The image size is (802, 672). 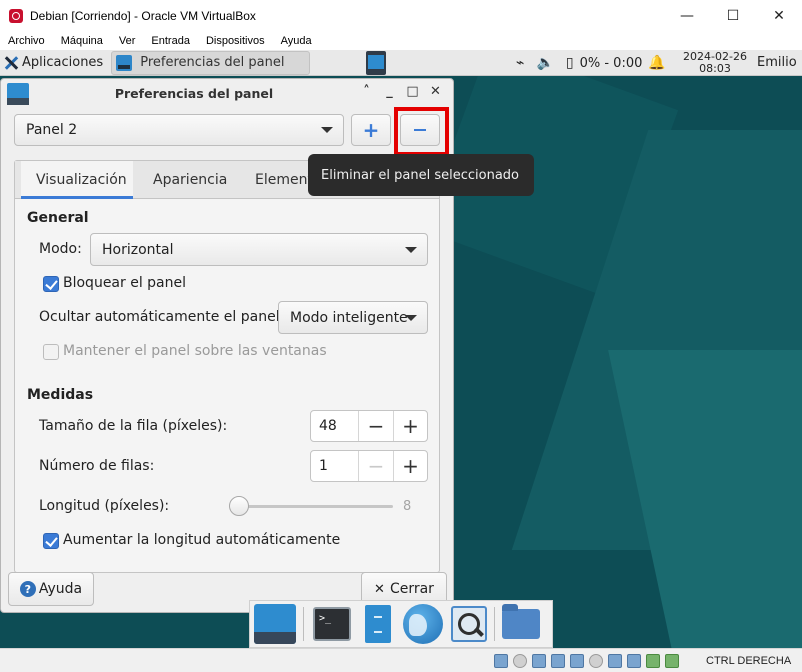 I want to click on keep-above-checkbox, so click(x=51, y=352).